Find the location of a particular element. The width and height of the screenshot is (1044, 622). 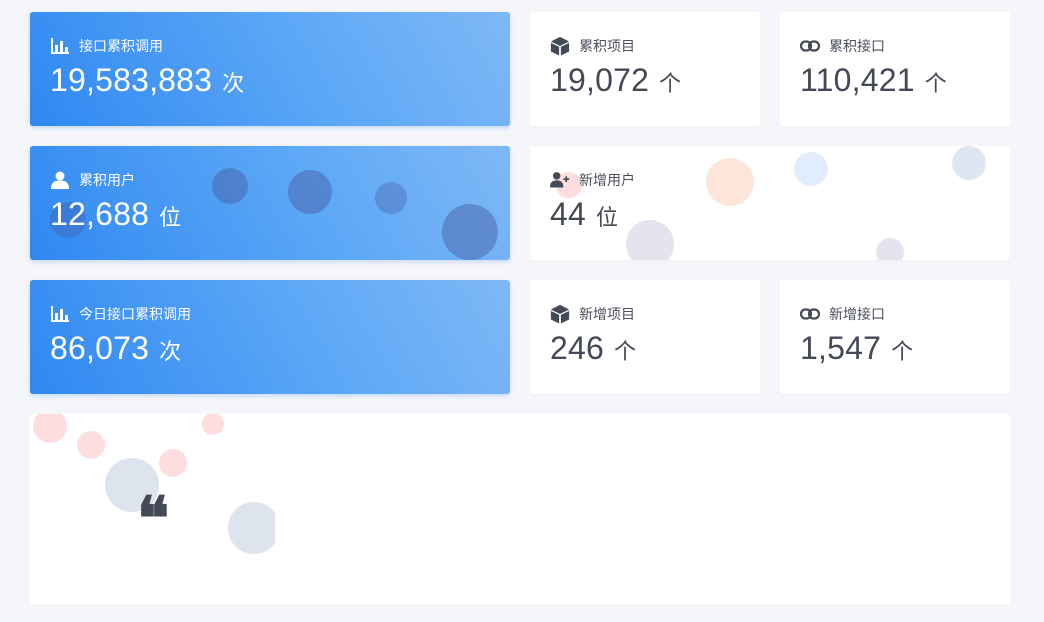

user-plus-icon is located at coordinates (560, 180).